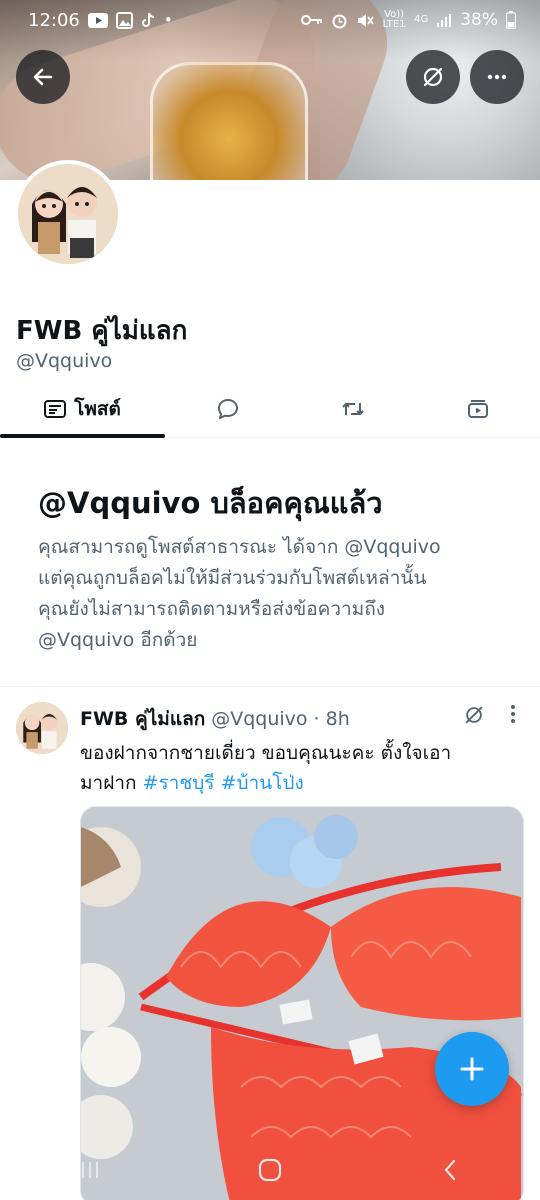 This screenshot has height=1200, width=540. I want to click on battery-percent: 38%, so click(479, 20).